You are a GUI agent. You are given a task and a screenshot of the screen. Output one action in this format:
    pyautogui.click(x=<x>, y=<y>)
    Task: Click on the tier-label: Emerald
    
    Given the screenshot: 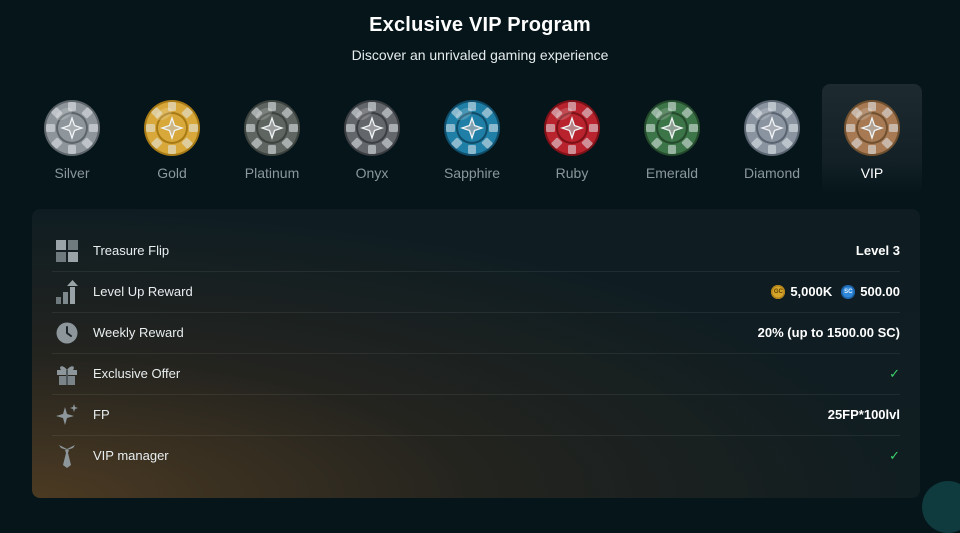 What is the action you would take?
    pyautogui.click(x=672, y=173)
    